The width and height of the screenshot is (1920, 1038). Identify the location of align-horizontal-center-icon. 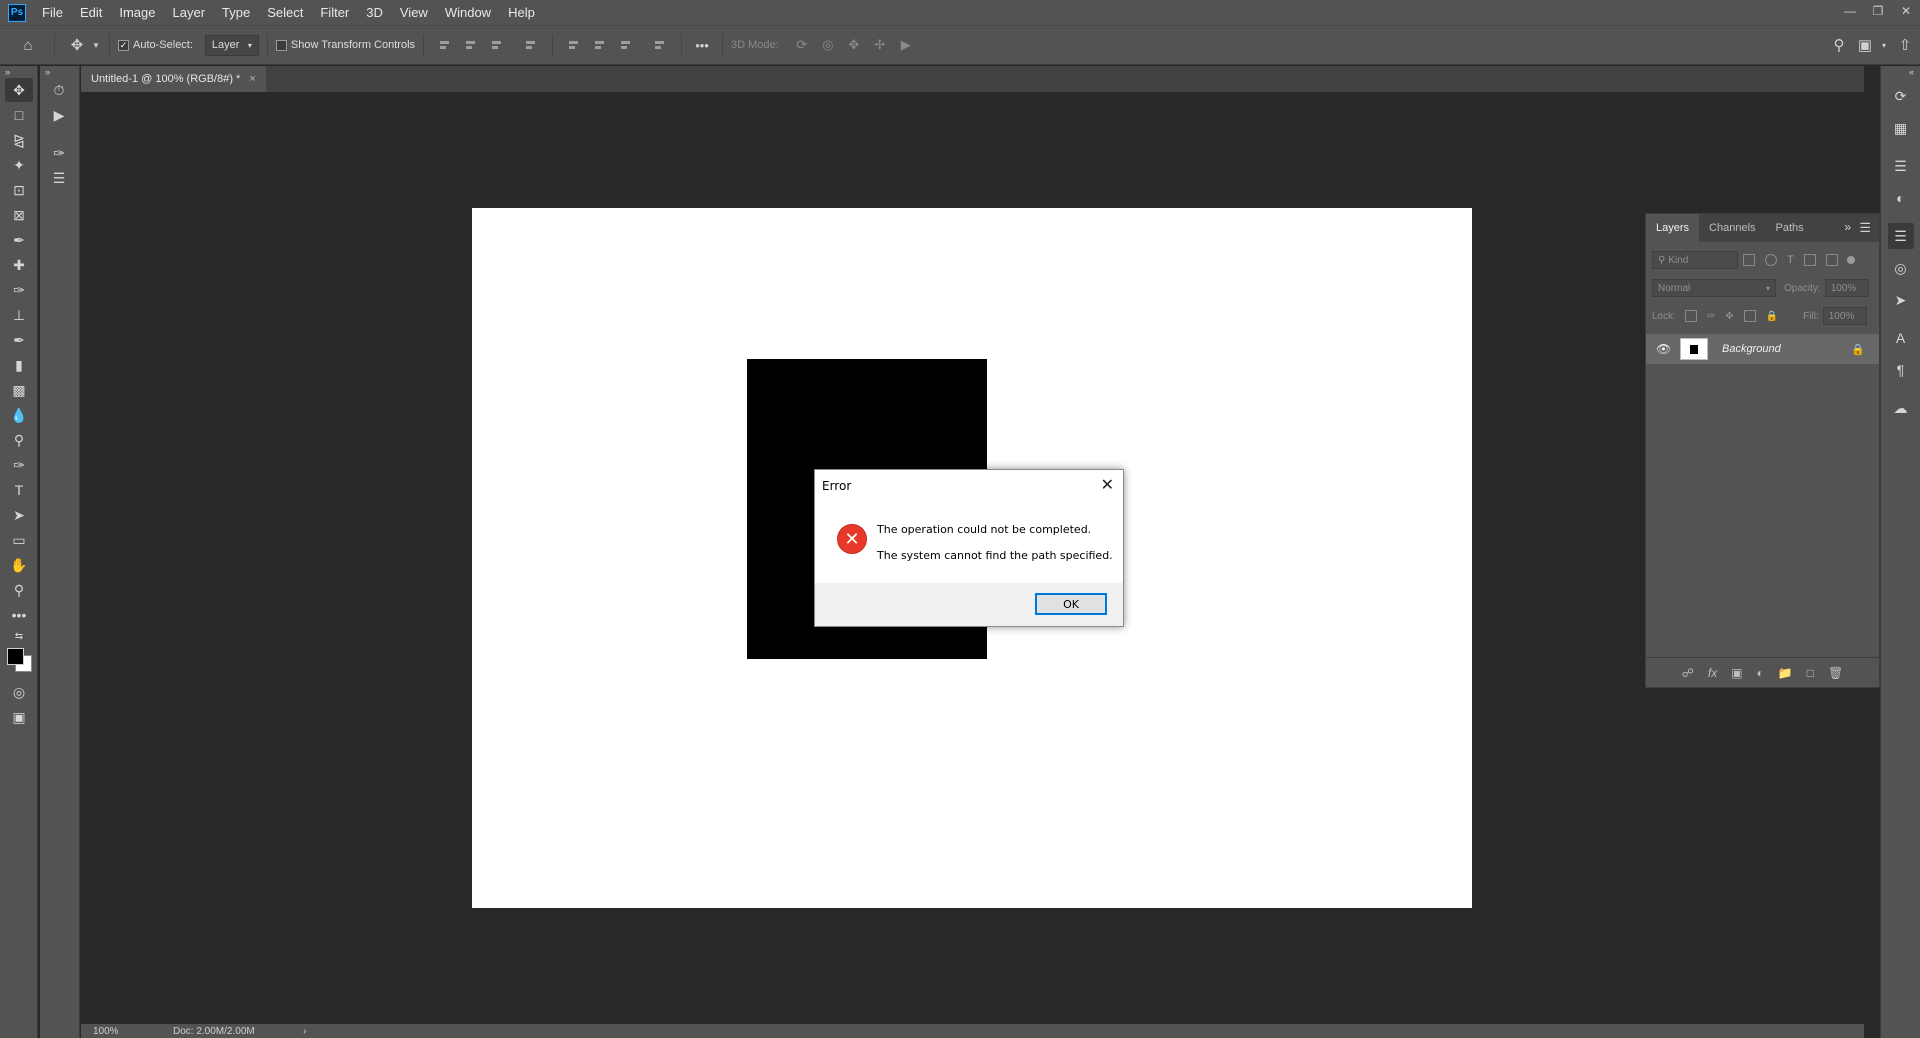
(471, 45).